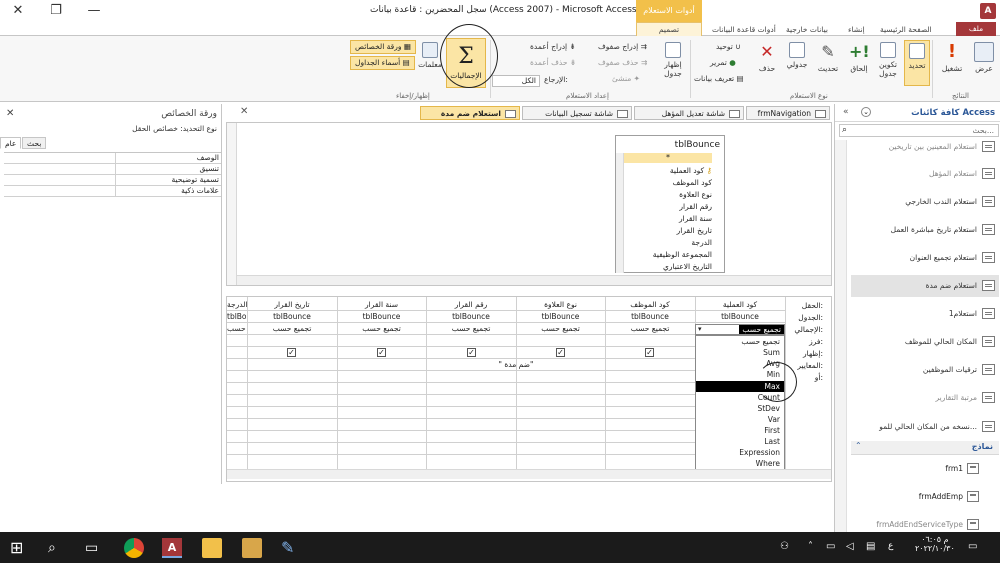 The image size is (1000, 563). What do you see at coordinates (846, 112) in the screenshot?
I see `collapse-pane-icon: «` at bounding box center [846, 112].